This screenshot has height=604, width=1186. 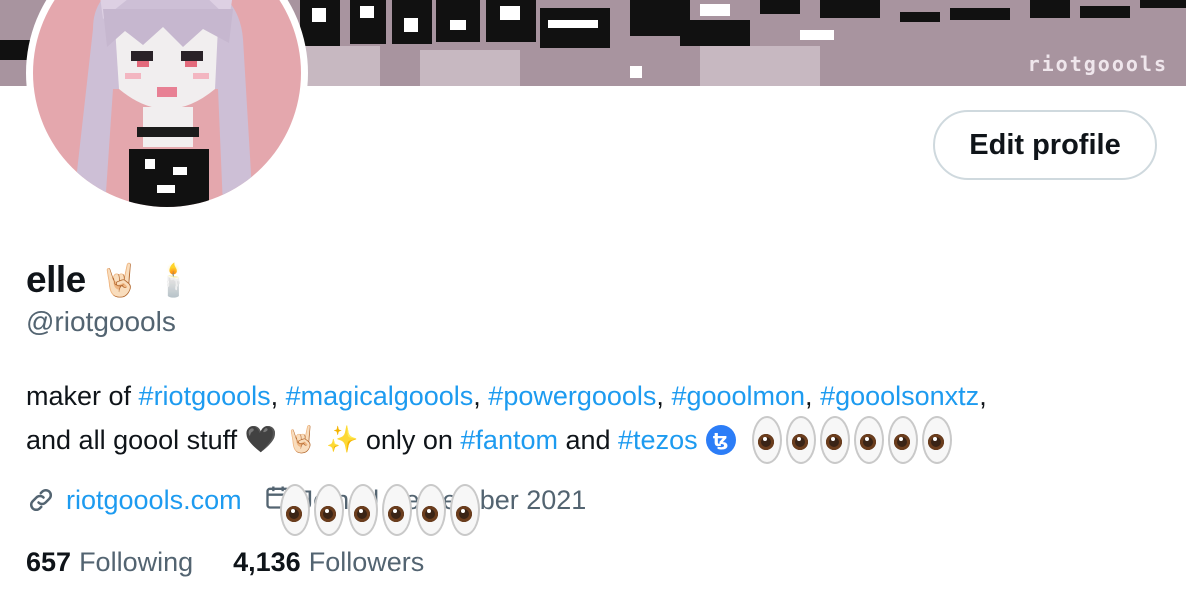 What do you see at coordinates (205, 396) in the screenshot?
I see `hashtag-link: #riotgoools` at bounding box center [205, 396].